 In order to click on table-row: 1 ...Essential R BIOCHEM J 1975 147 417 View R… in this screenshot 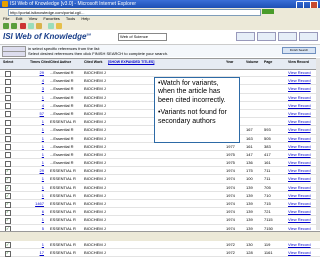, I will do `click(160, 155)`.